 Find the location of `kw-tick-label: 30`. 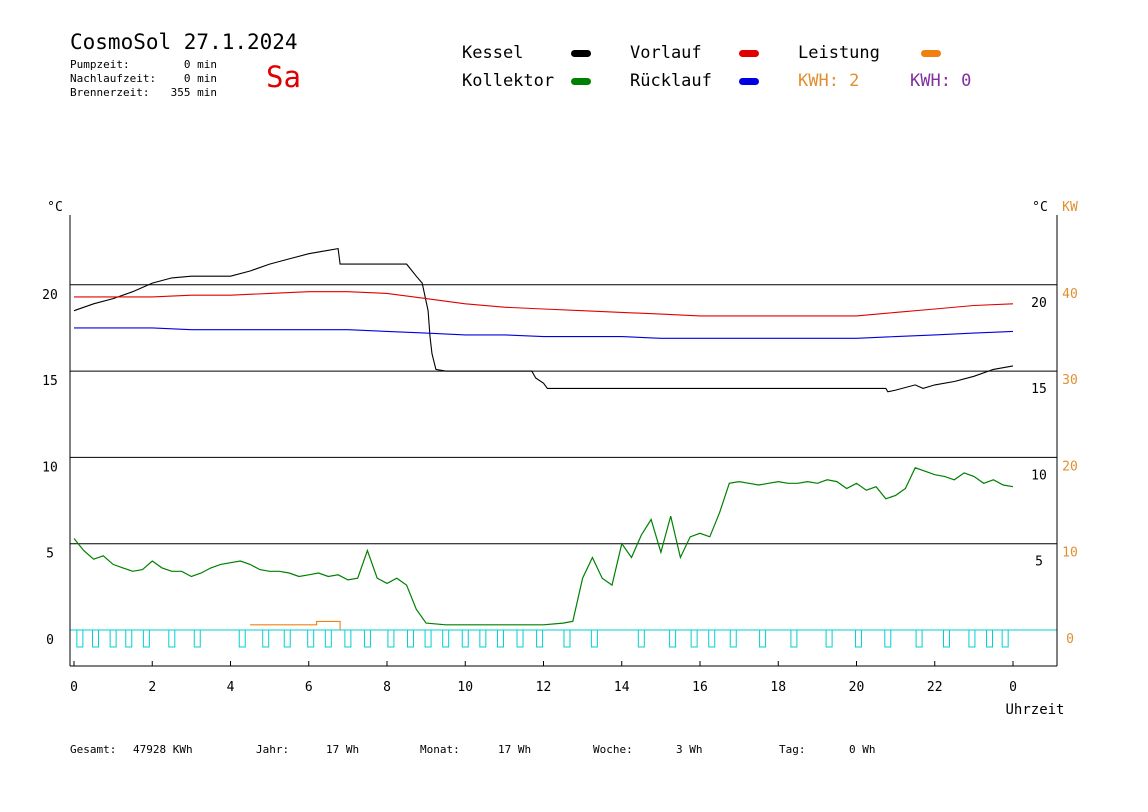

kw-tick-label: 30 is located at coordinates (1070, 380).